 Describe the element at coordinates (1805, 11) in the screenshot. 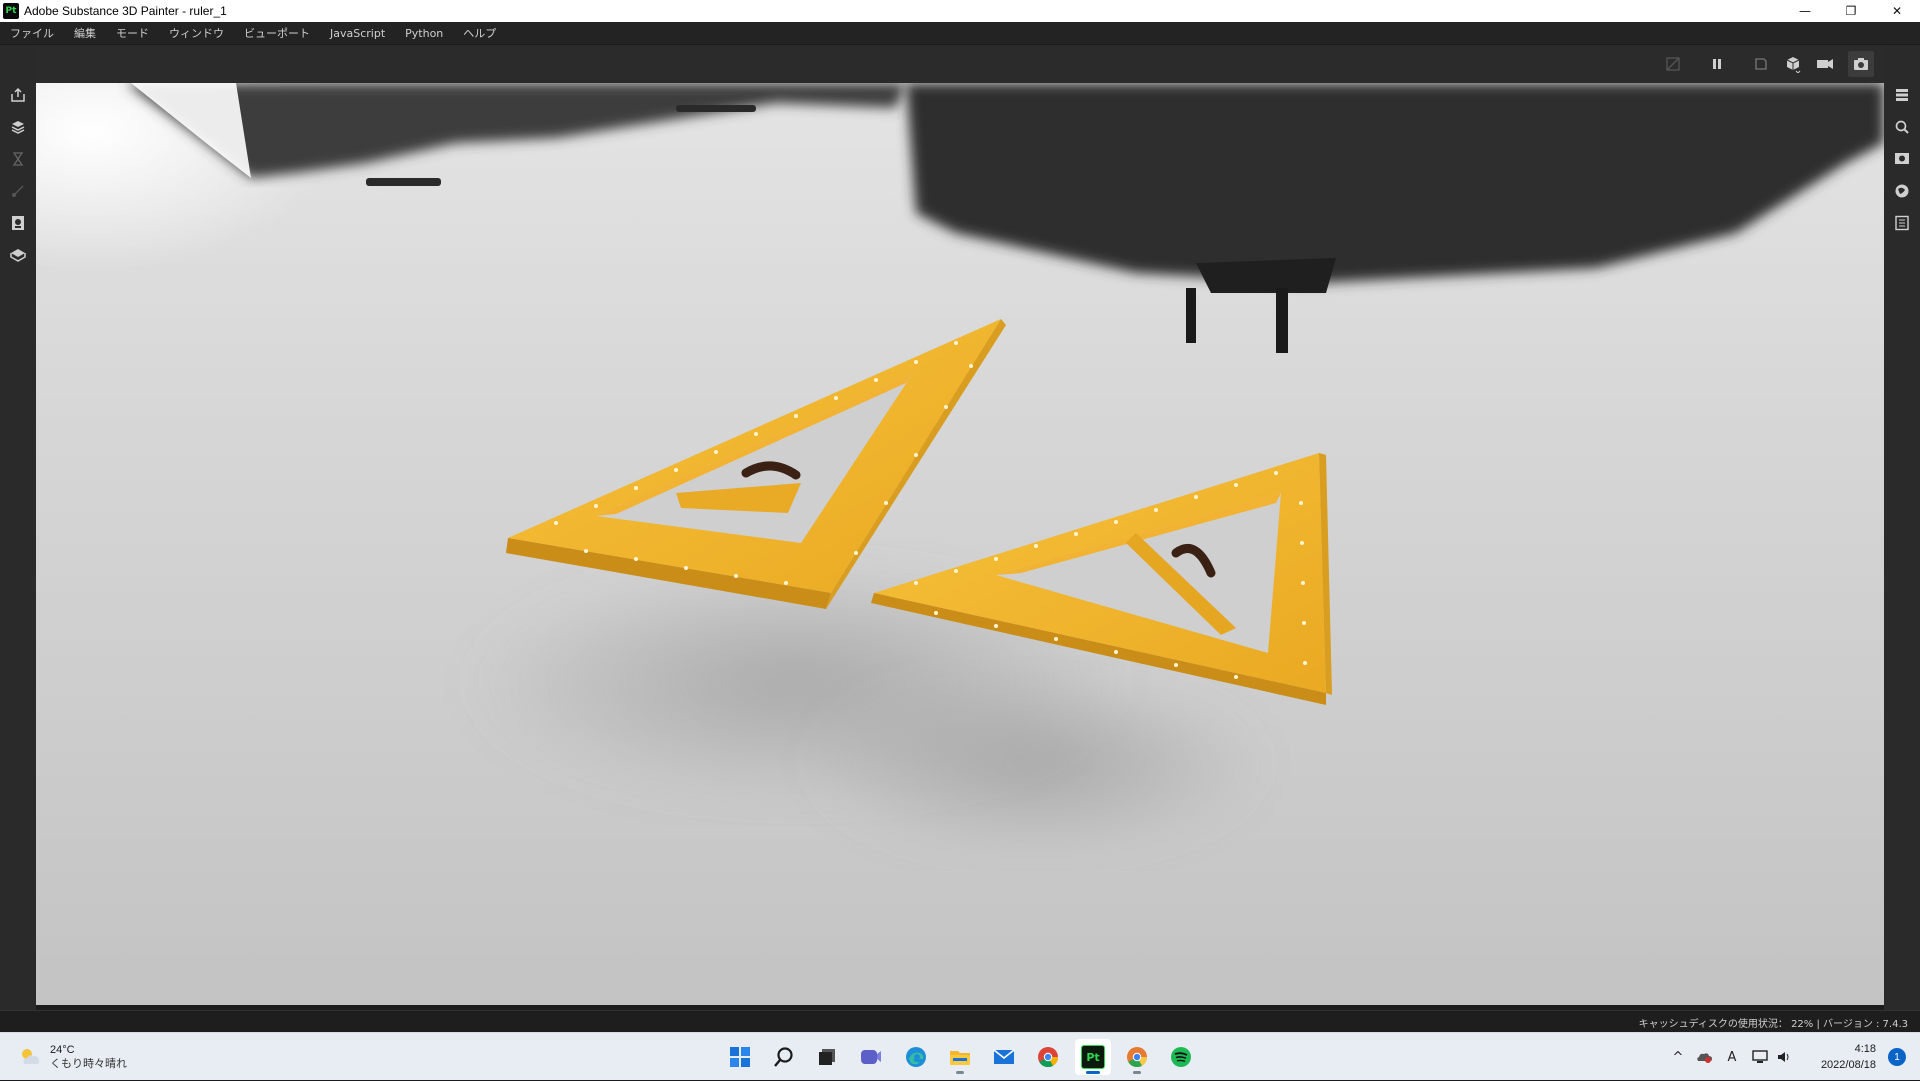

I see `minimize-button: —` at that location.